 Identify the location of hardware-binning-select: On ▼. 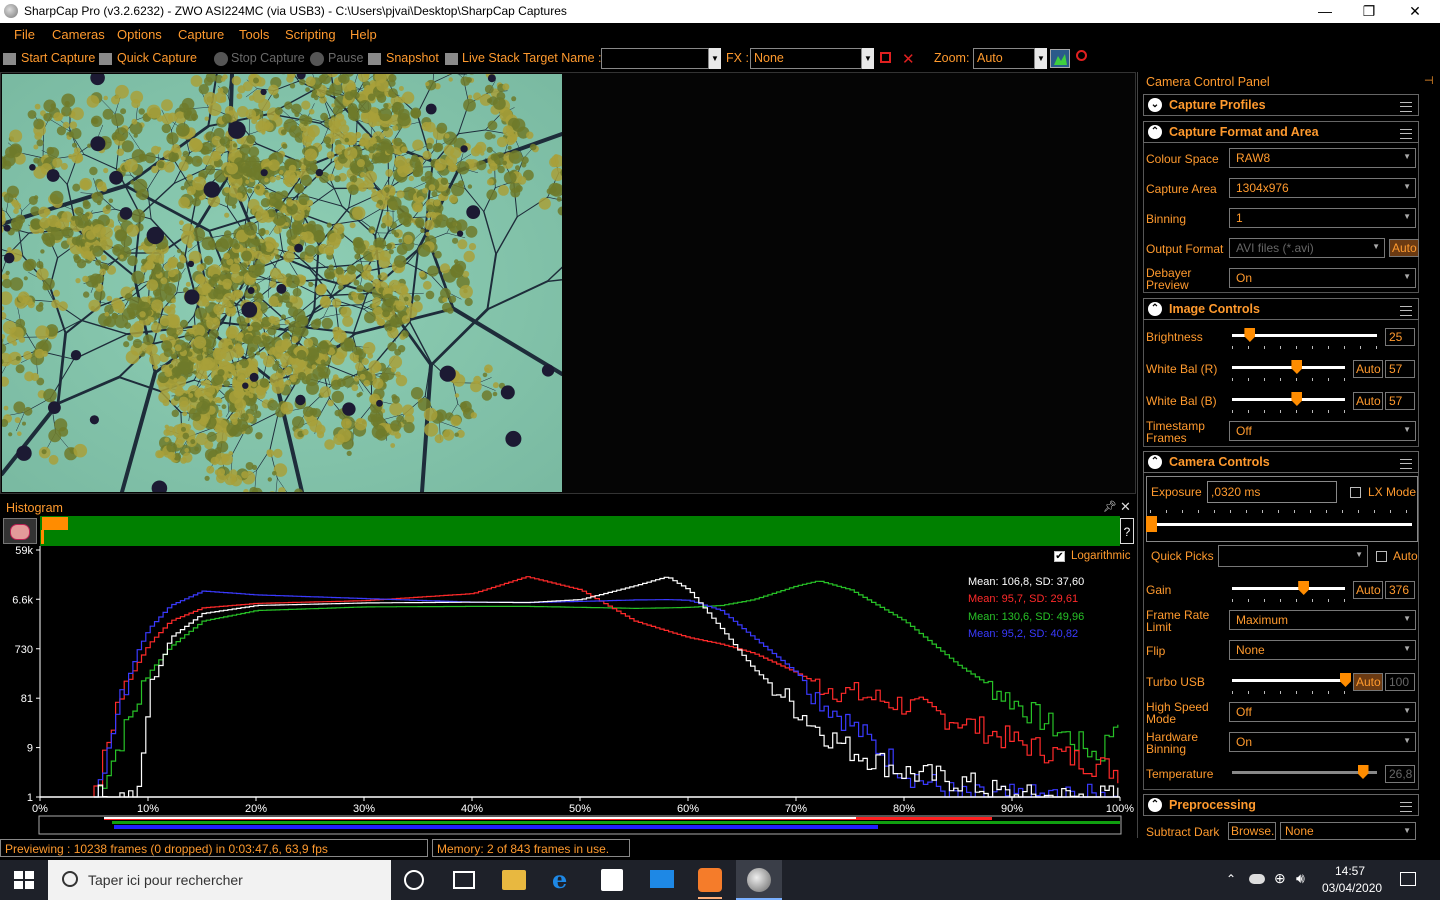
(1322, 742).